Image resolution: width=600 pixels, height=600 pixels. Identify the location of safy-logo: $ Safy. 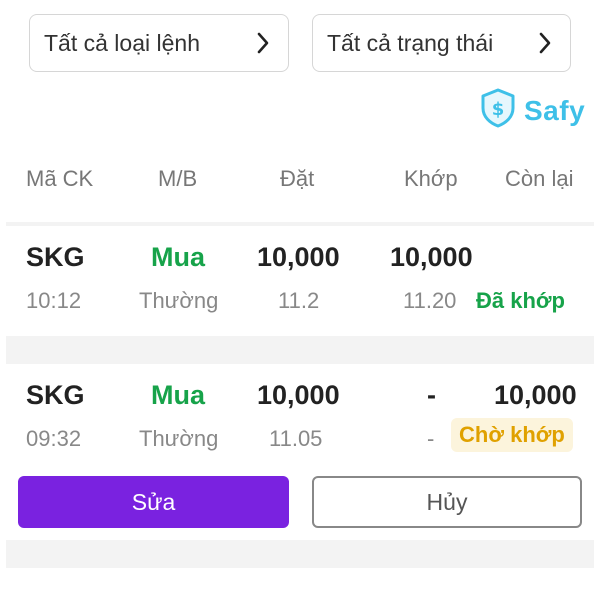
(532, 110).